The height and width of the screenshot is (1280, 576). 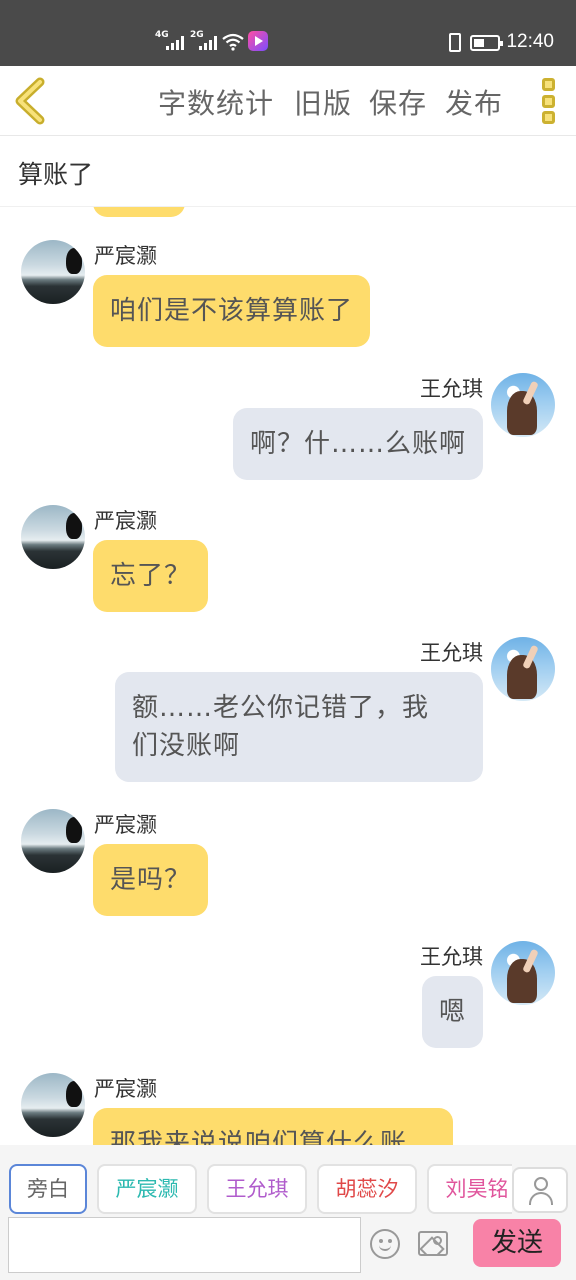 I want to click on old-version-button: 旧版, so click(x=323, y=102).